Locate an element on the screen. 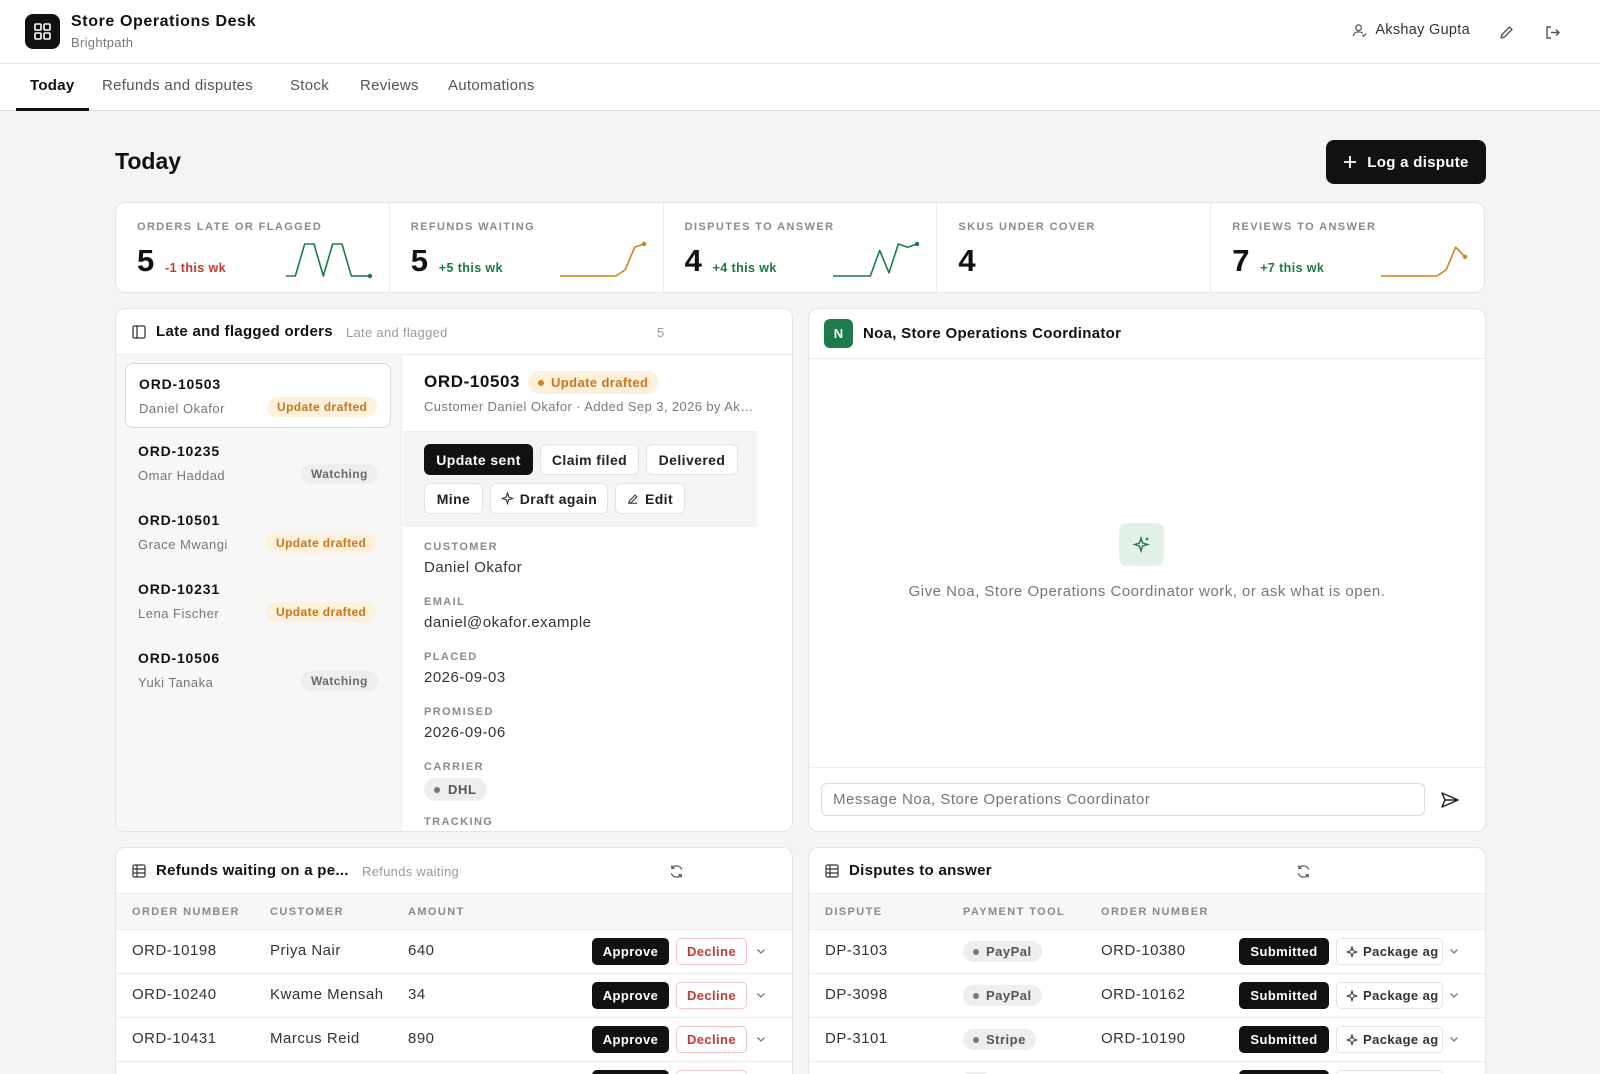 This screenshot has height=1074, width=1600. order-customer: Grace Mwangi is located at coordinates (183, 544).